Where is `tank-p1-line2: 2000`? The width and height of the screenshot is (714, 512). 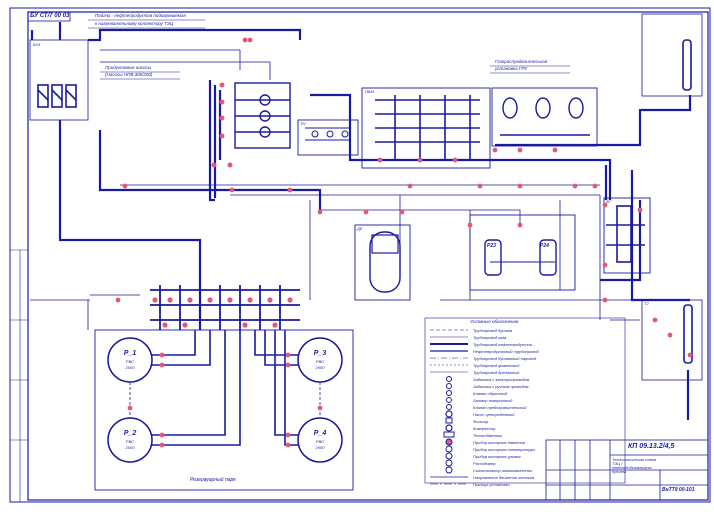
tank-p1-line2: 2000 is located at coordinates (130, 367).